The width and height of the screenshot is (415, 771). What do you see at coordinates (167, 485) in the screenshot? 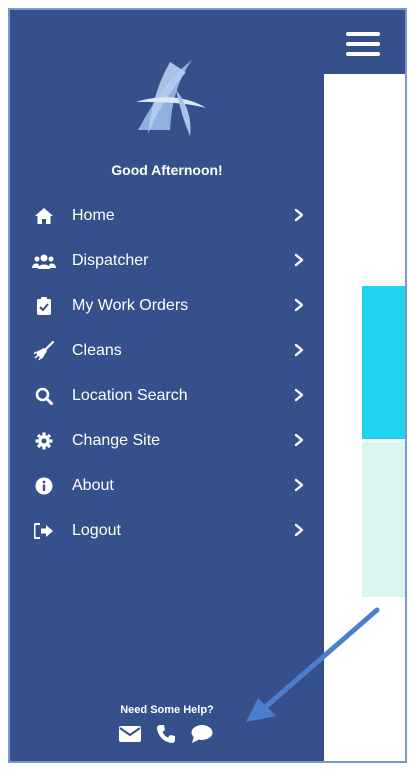
I see `menu-item-about: About` at bounding box center [167, 485].